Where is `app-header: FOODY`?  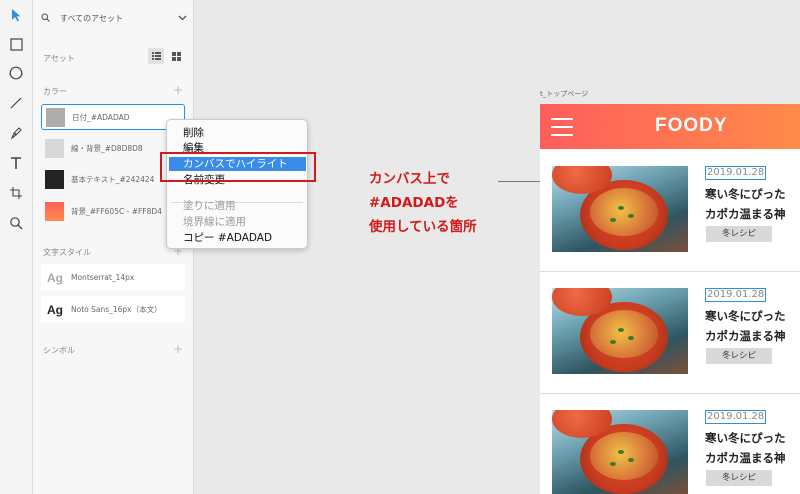
app-header: FOODY is located at coordinates (670, 126).